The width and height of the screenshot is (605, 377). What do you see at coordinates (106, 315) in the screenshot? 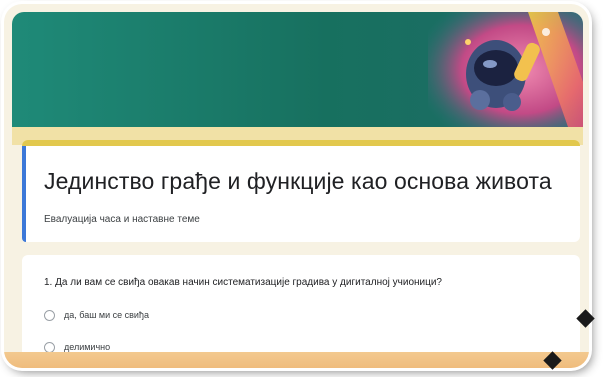
I see `answer-option-label: да, баш ми се свиђа` at bounding box center [106, 315].